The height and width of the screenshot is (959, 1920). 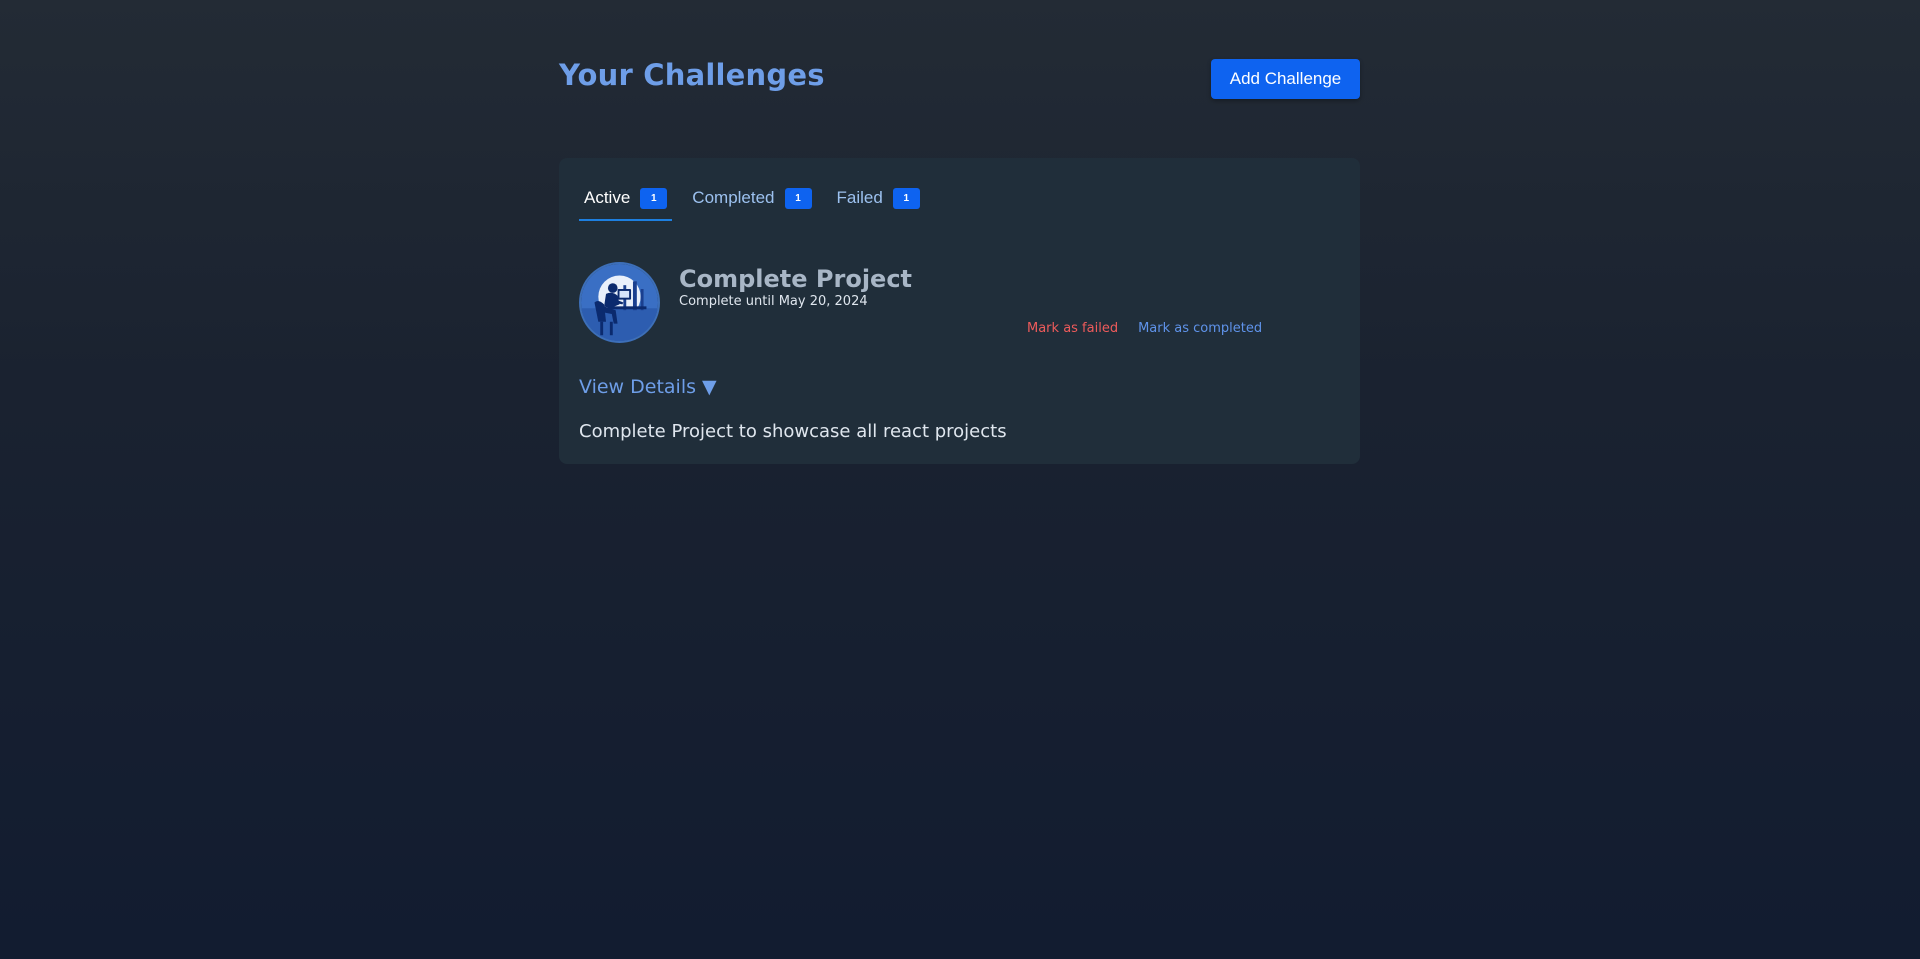 What do you see at coordinates (1285, 79) in the screenshot?
I see `add-challenge-button: Add Challenge` at bounding box center [1285, 79].